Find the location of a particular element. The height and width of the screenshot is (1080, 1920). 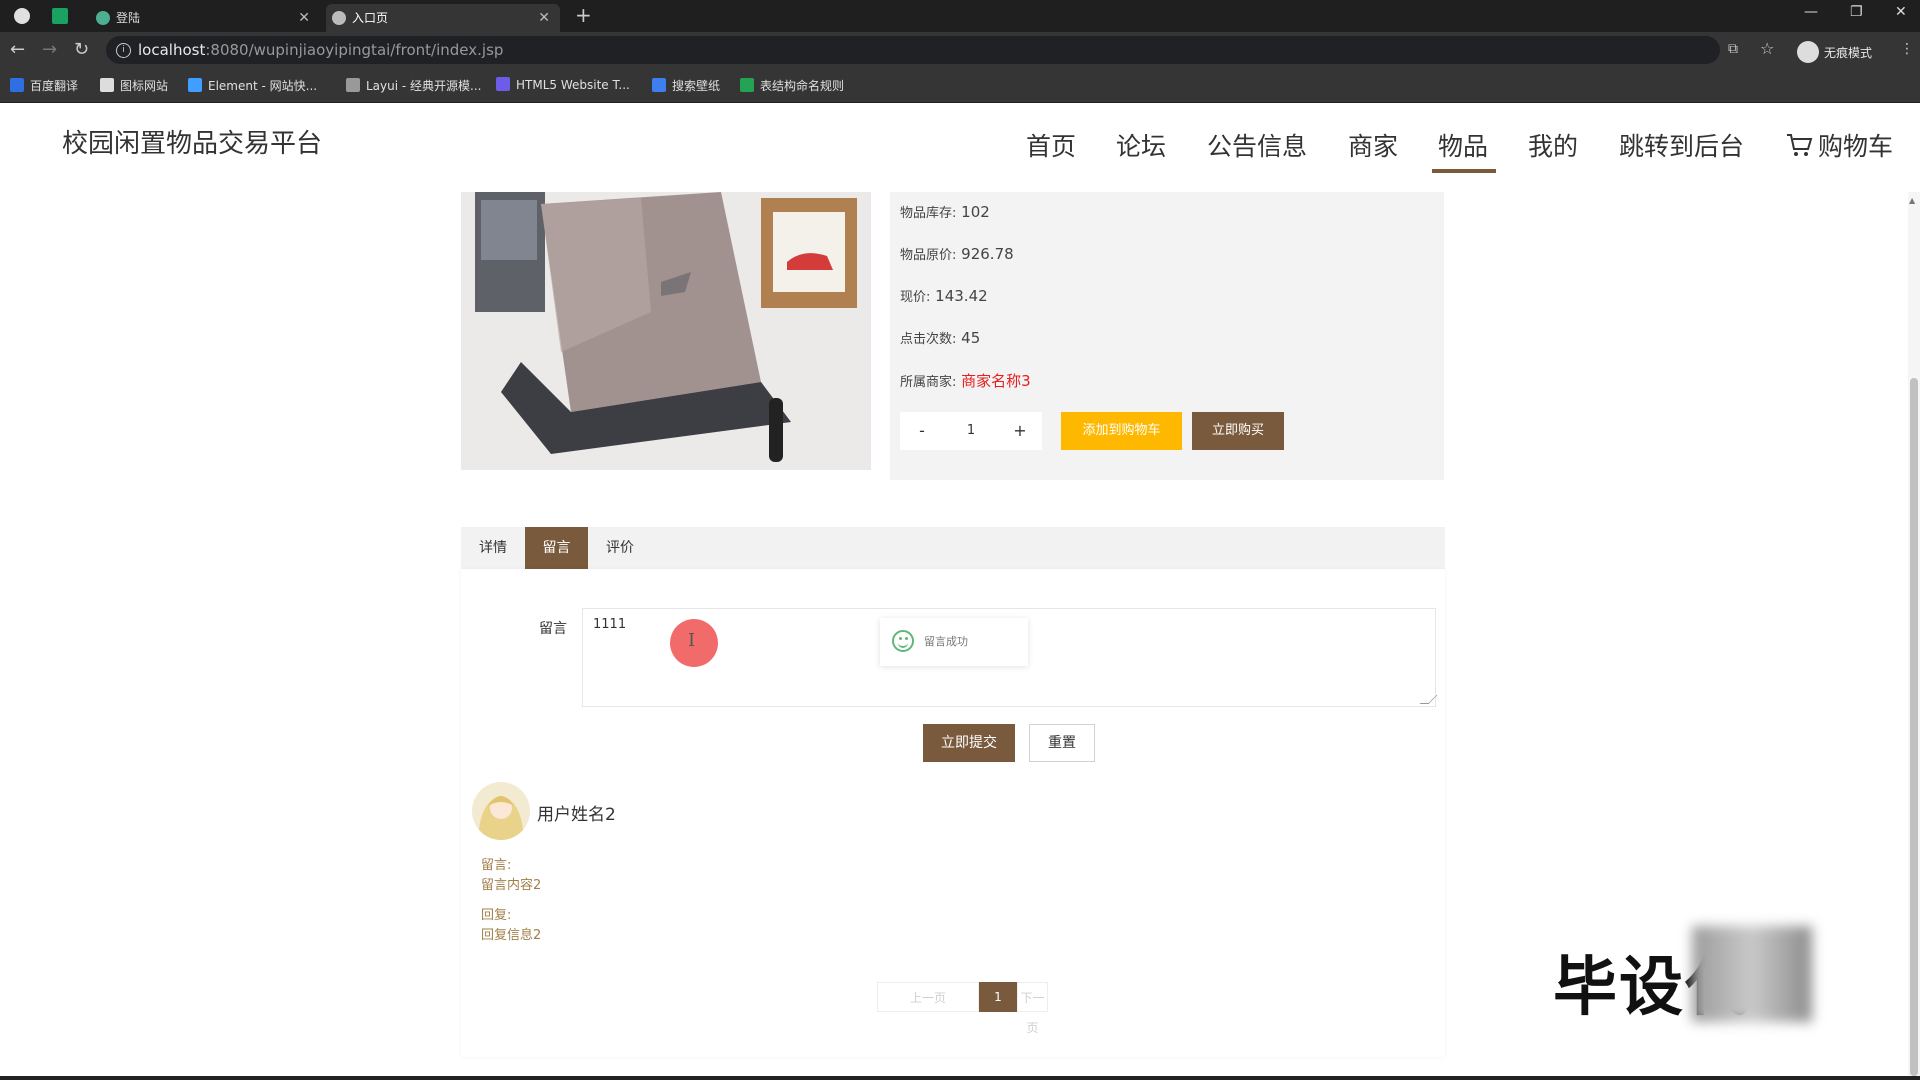

success-toast: 留言成功 is located at coordinates (954, 642).